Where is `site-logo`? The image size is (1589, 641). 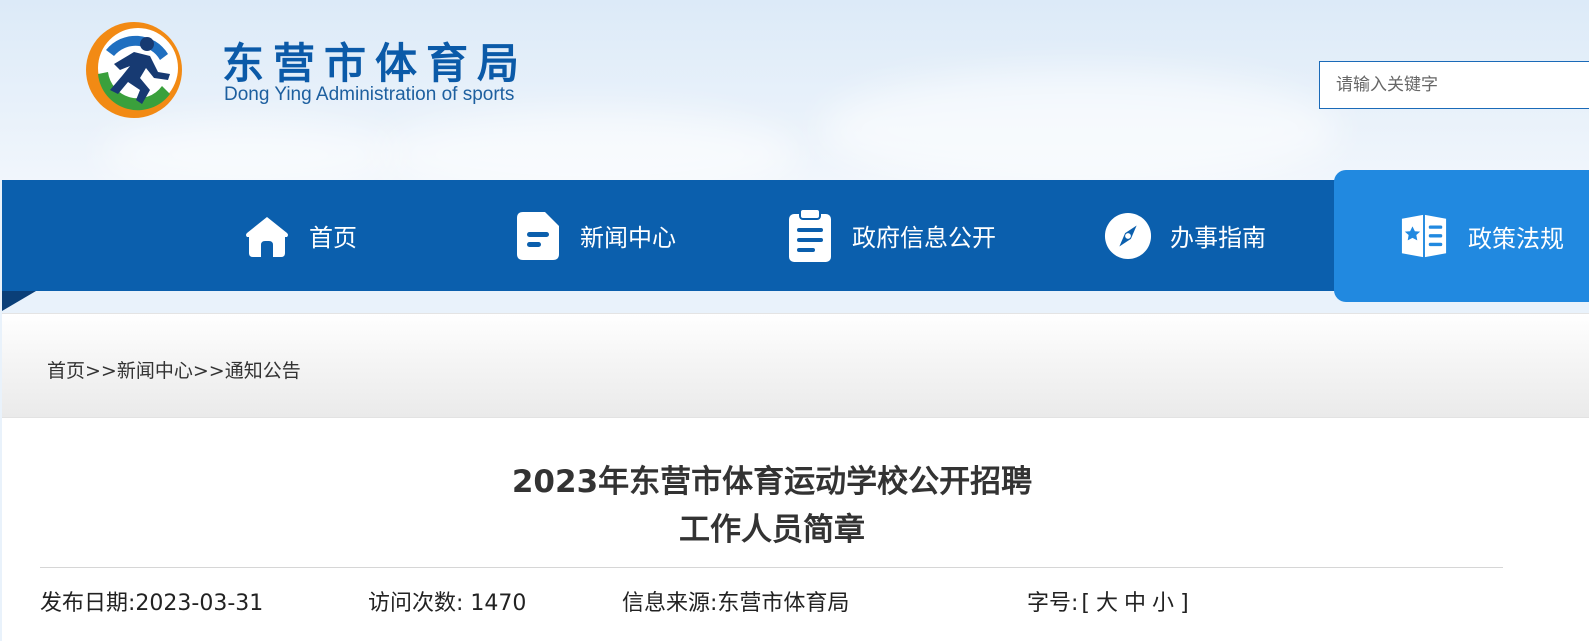
site-logo is located at coordinates (134, 70).